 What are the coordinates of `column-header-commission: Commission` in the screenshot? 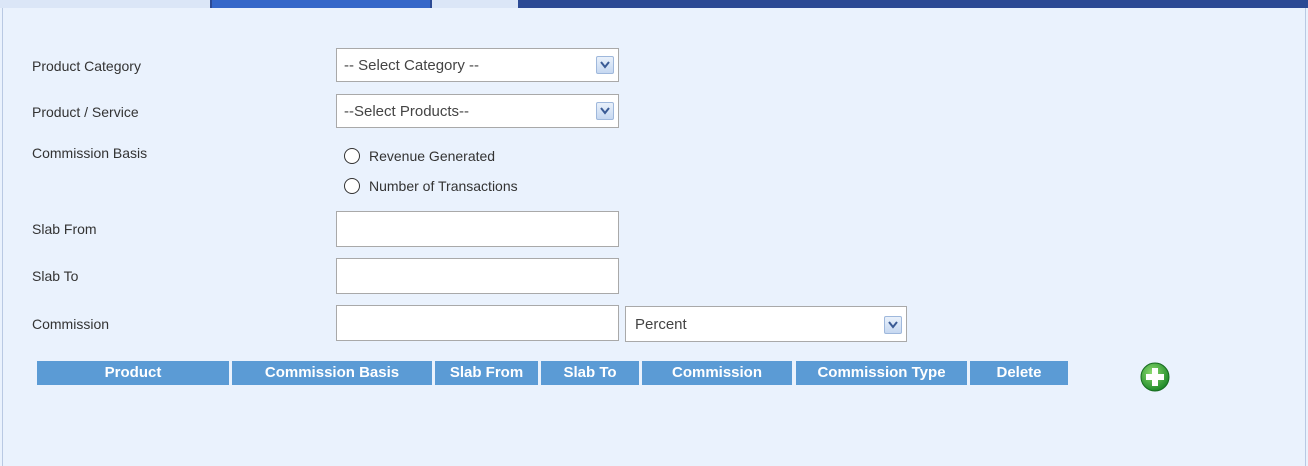 It's located at (717, 373).